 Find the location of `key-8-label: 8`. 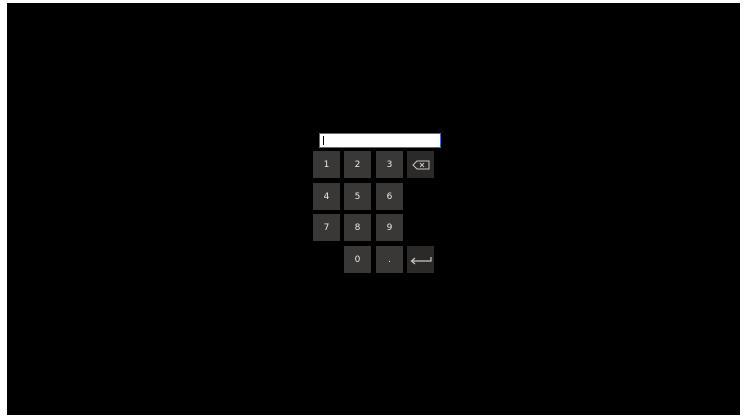

key-8-label: 8 is located at coordinates (357, 227).